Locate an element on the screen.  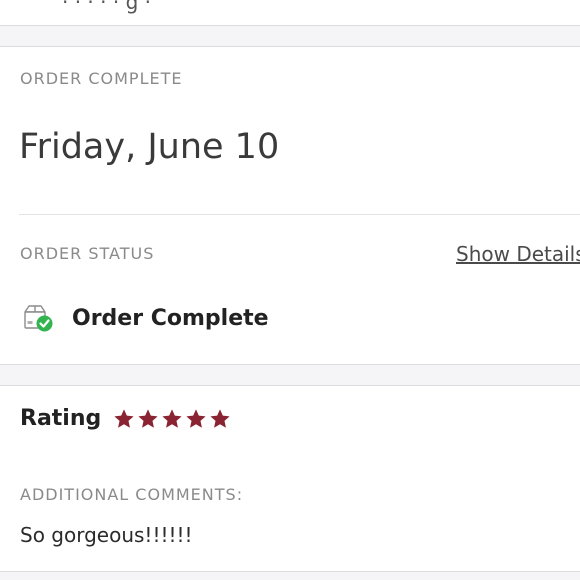
section-divider is located at coordinates (299, 214).